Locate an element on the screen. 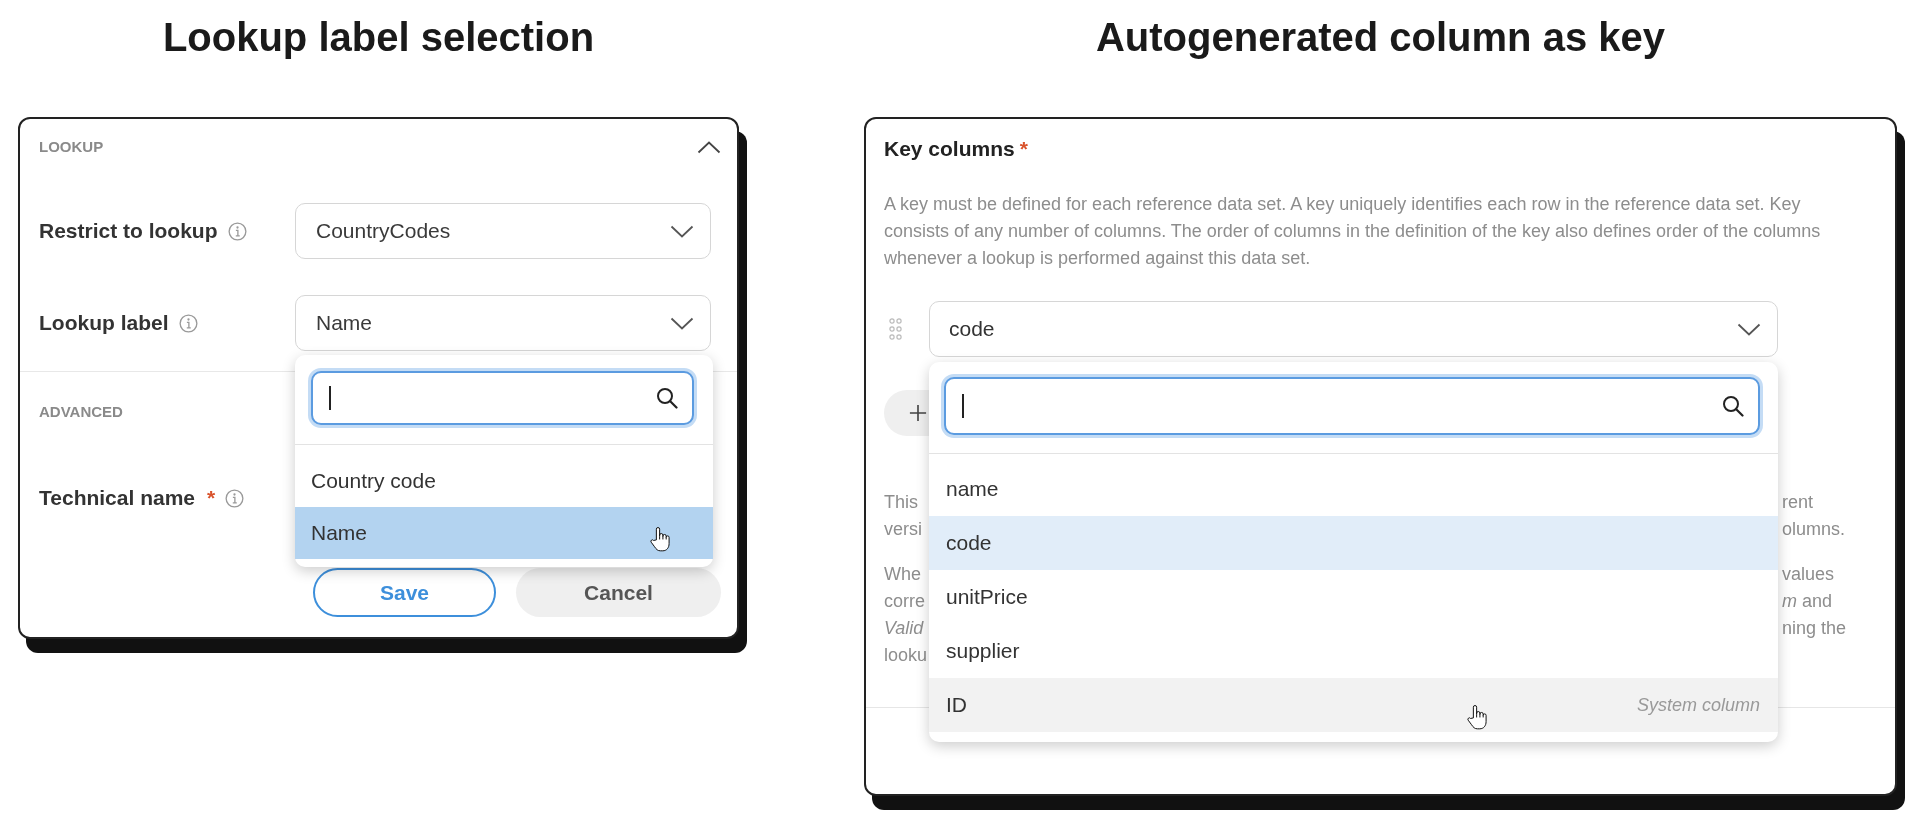 The height and width of the screenshot is (832, 1921). dropdown-option: unitPrice is located at coordinates (1353, 597).